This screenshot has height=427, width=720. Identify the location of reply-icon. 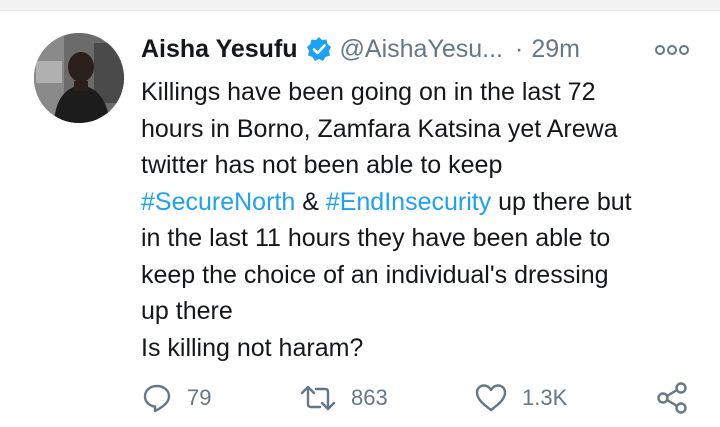
(157, 398).